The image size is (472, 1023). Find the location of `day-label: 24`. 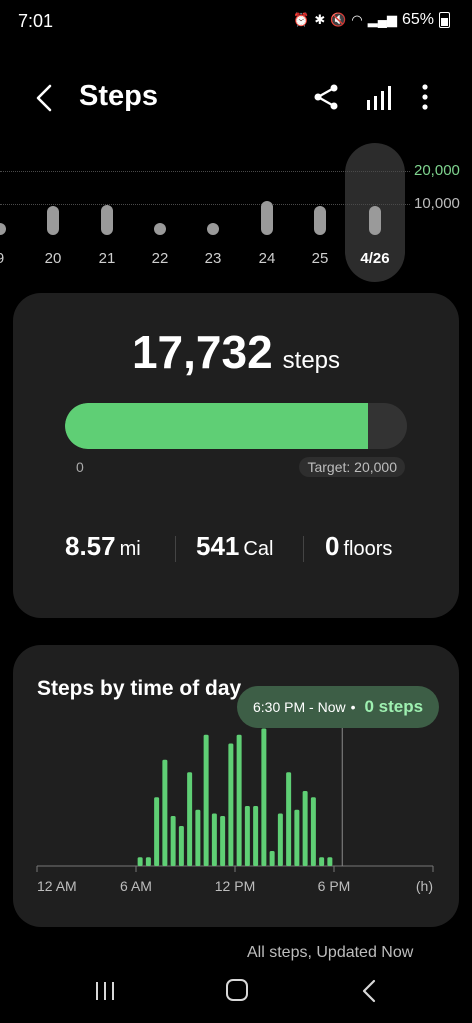

day-label: 24 is located at coordinates (267, 258).